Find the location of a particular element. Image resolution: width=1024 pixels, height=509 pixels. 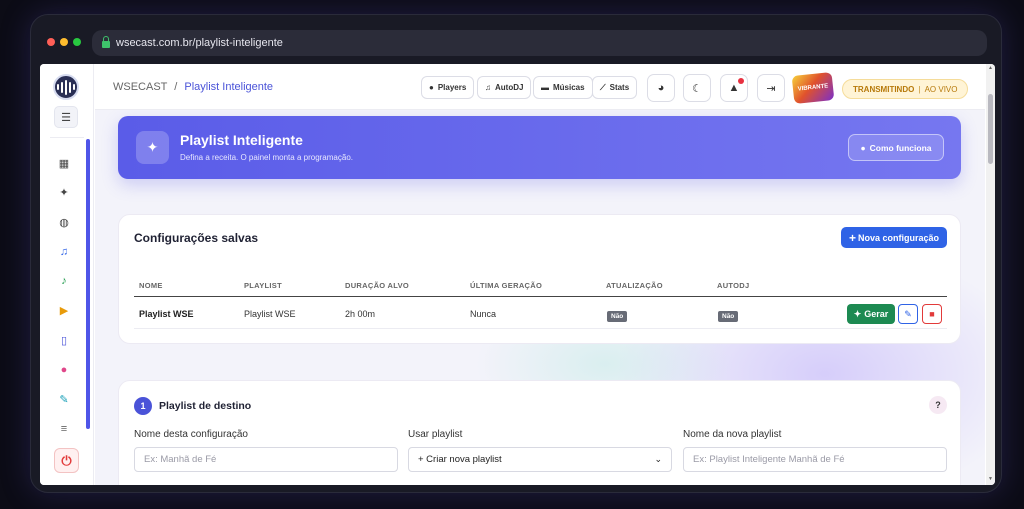

notifications-button: ▲ is located at coordinates (734, 88).